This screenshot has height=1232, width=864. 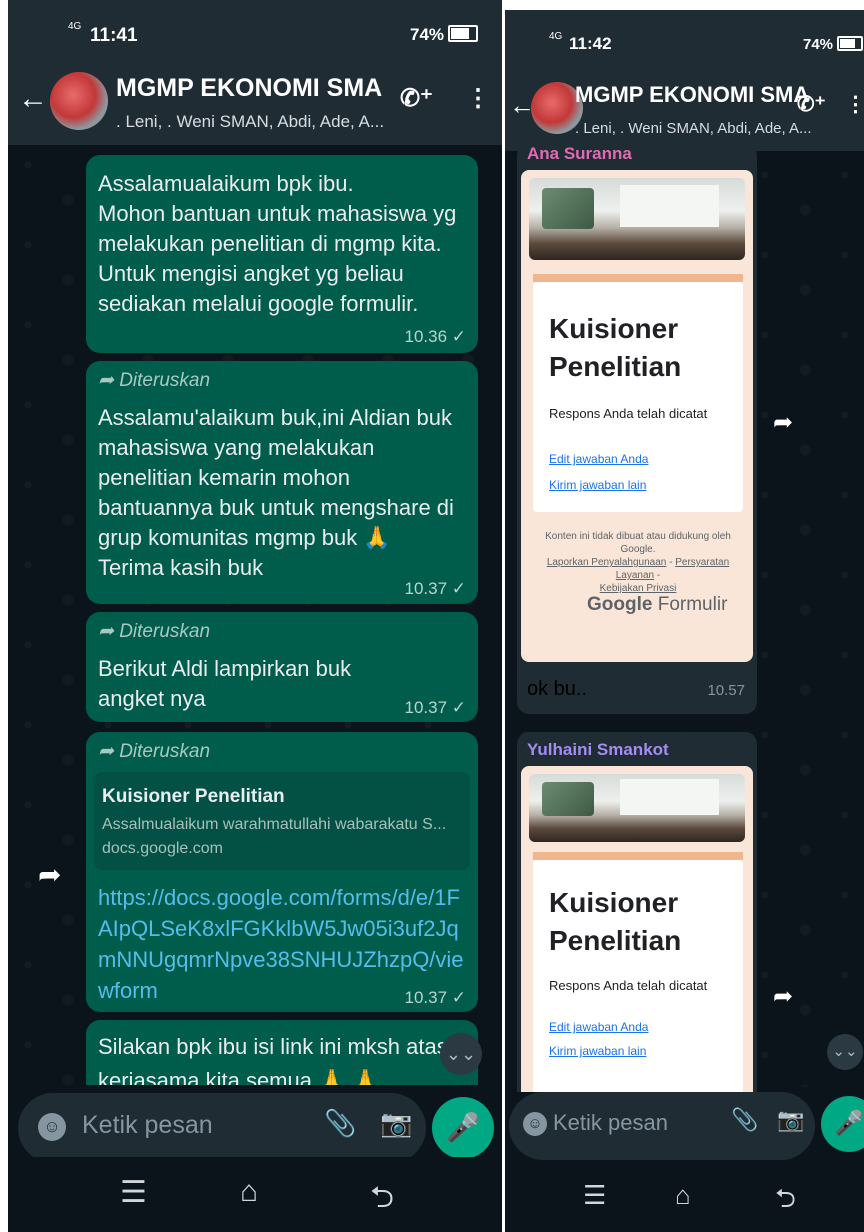 I want to click on message-caption: ok bu.., so click(x=557, y=689).